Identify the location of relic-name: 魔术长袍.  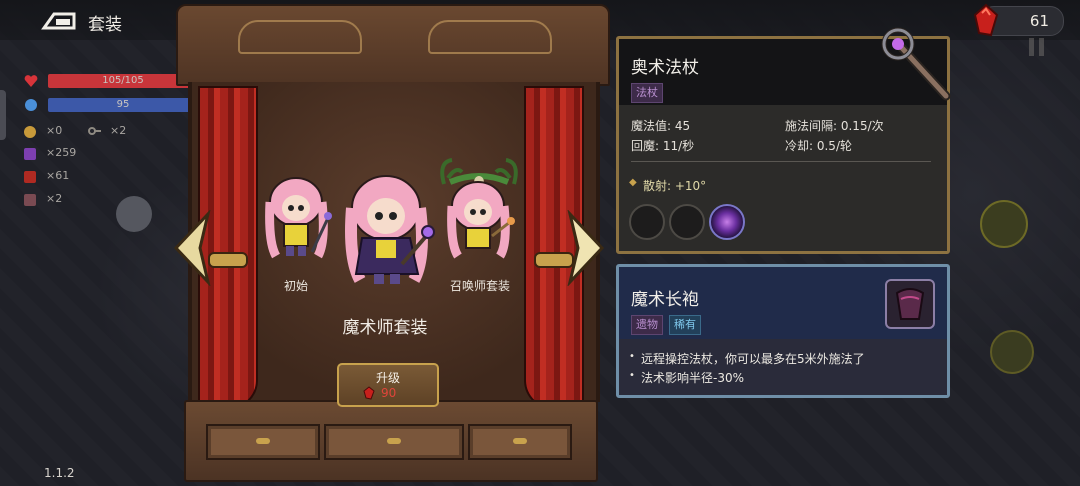
(665, 300).